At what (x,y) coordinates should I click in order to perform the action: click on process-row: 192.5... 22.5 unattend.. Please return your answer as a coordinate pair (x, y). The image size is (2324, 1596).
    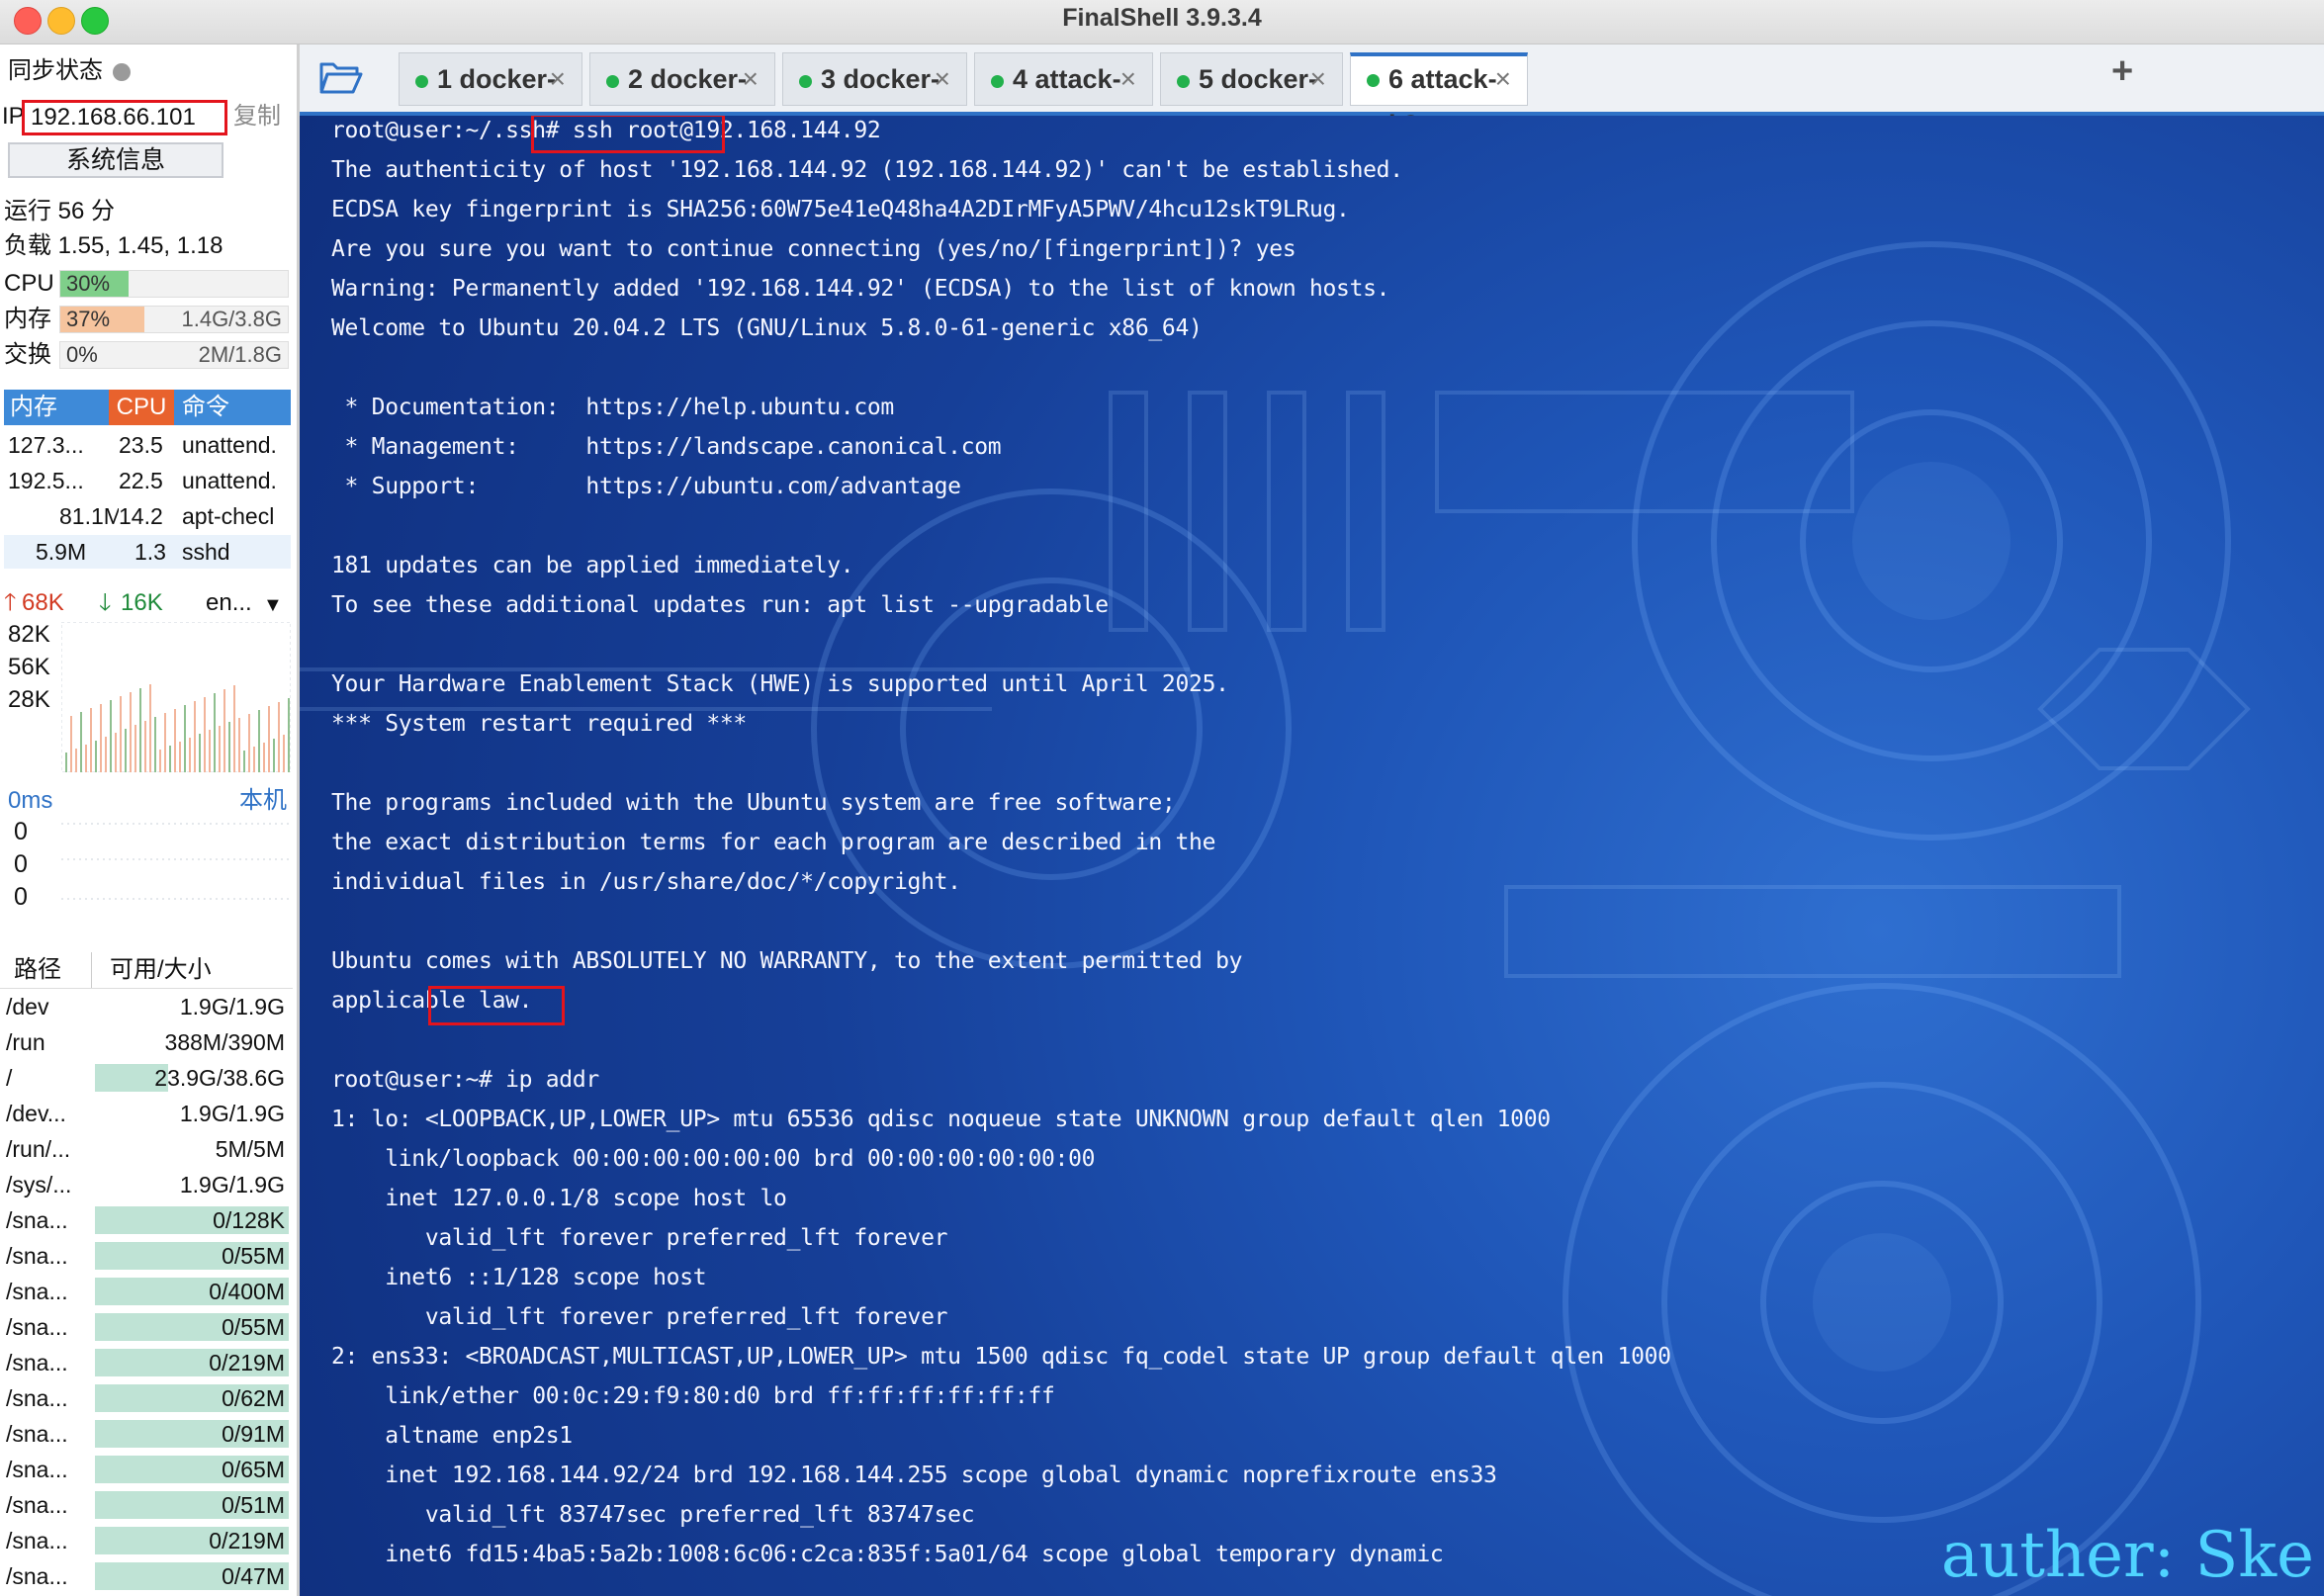
    Looking at the image, I should click on (147, 480).